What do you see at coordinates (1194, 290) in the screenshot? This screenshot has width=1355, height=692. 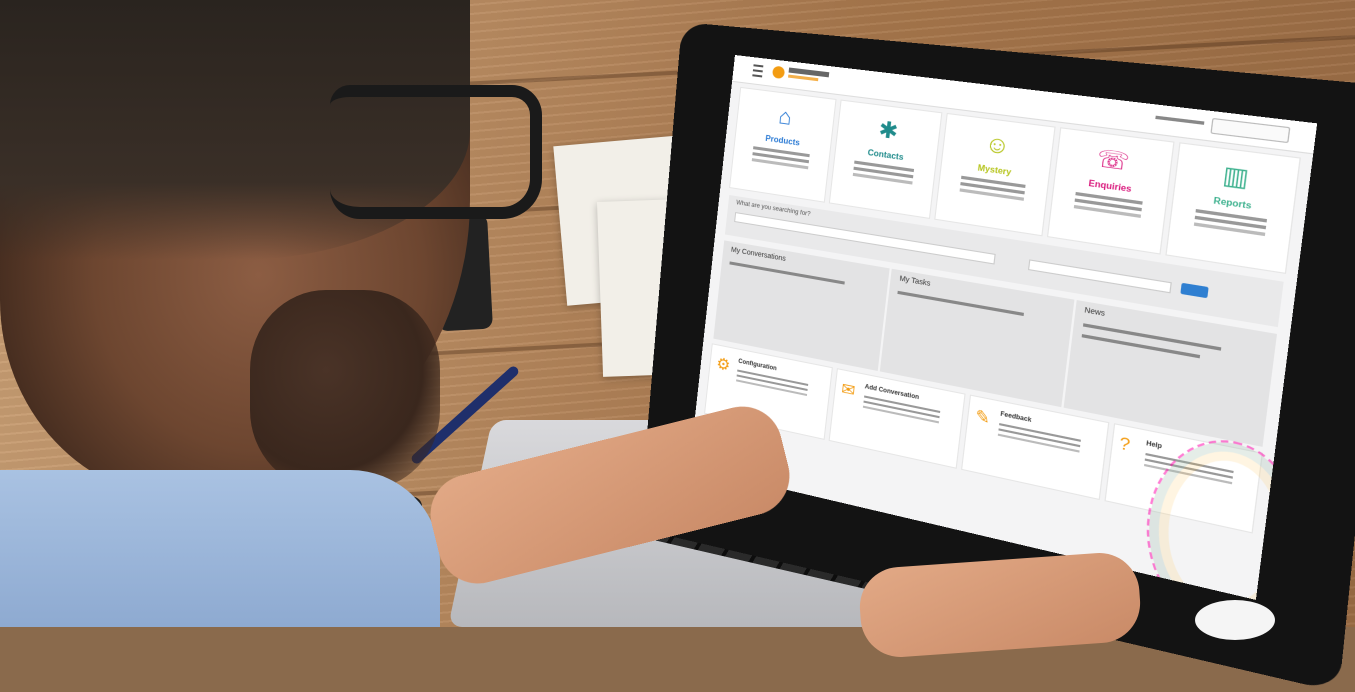 I see `search-button` at bounding box center [1194, 290].